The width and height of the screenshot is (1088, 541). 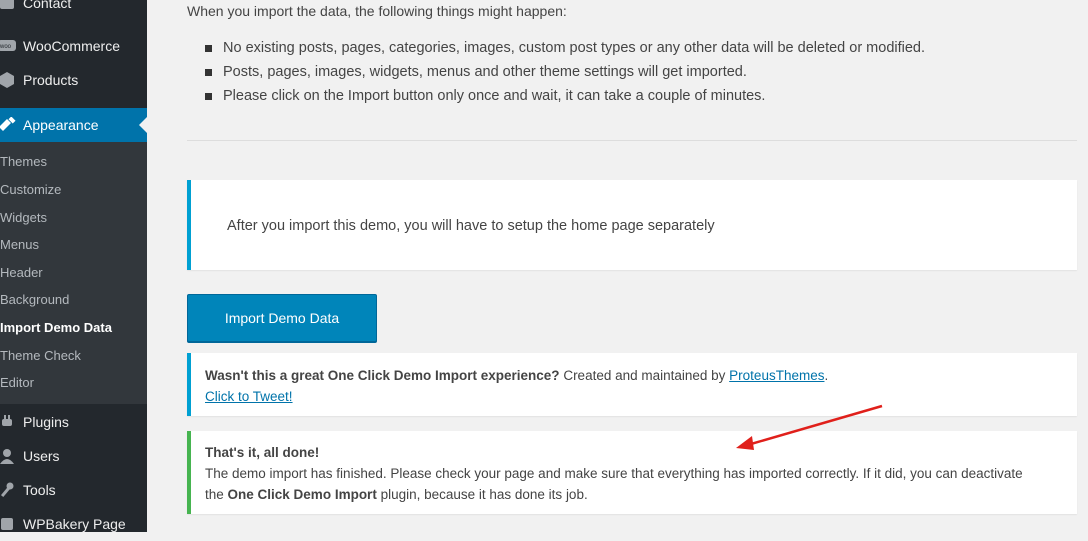 I want to click on menu-item-tools: Tools, so click(x=73, y=490).